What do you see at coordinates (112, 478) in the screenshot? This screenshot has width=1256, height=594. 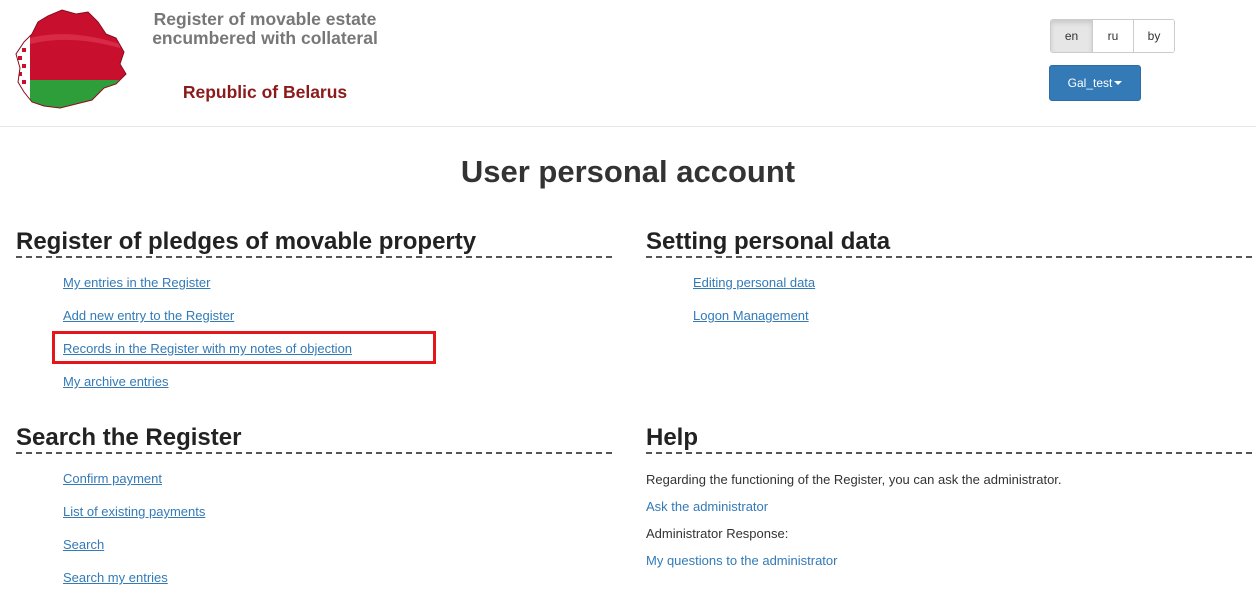 I see `confirm-payment-link: Confirm payment` at bounding box center [112, 478].